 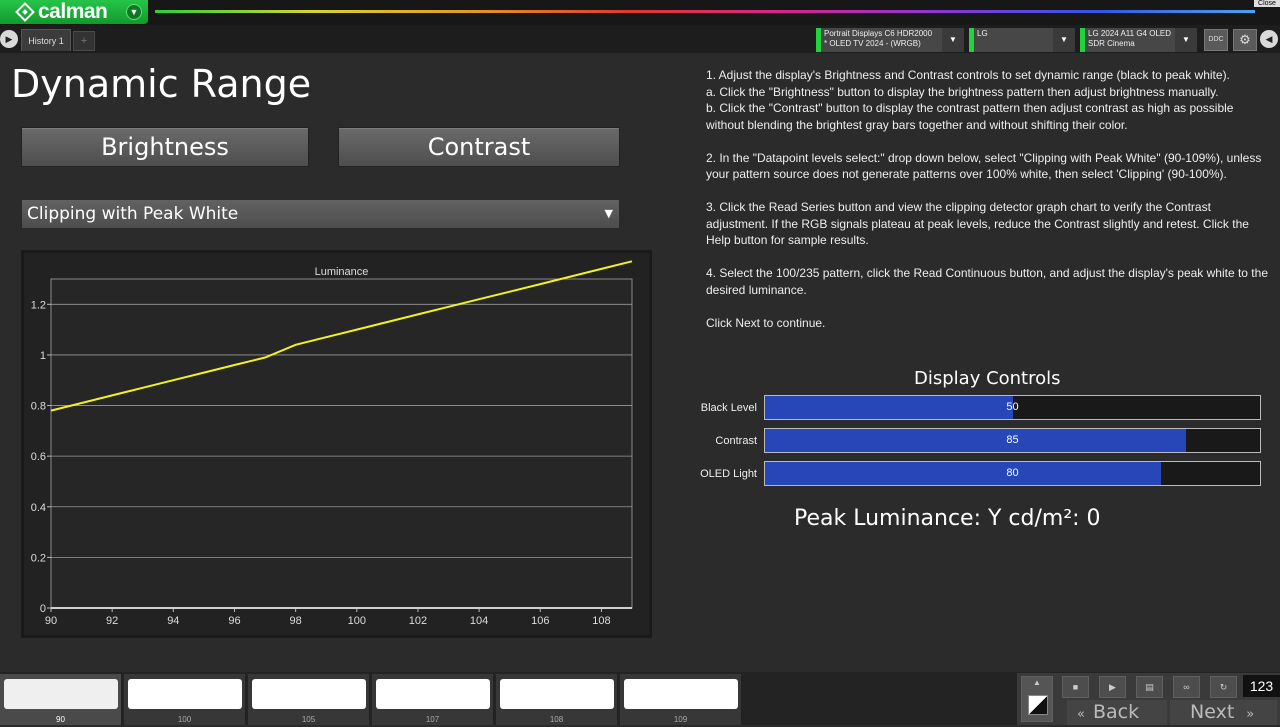 What do you see at coordinates (705, 11) in the screenshot?
I see `color-strip` at bounding box center [705, 11].